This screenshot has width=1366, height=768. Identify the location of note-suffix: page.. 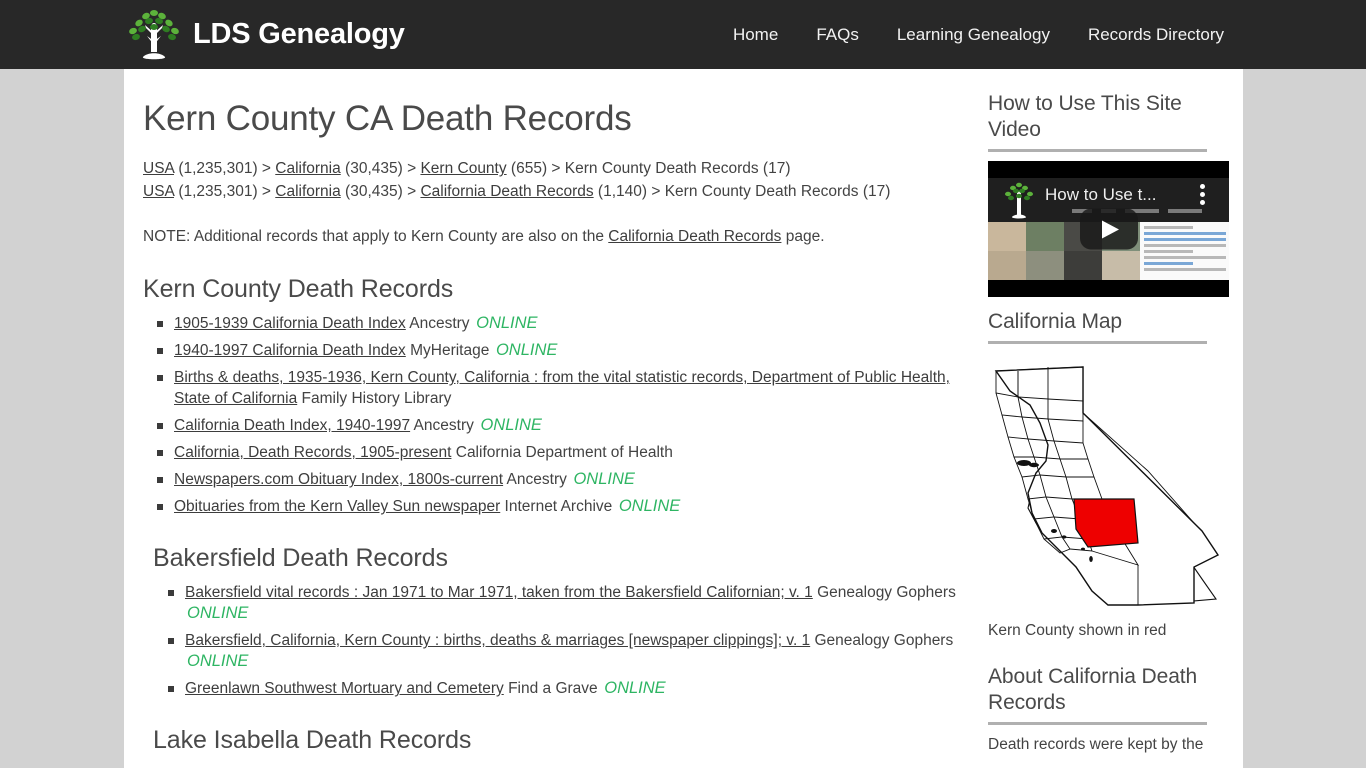
(803, 237).